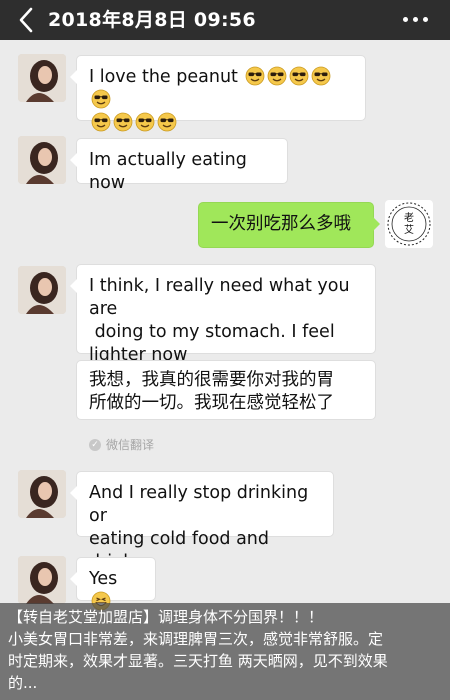 This screenshot has height=700, width=450. Describe the element at coordinates (219, 297) in the screenshot. I see `message-line: I think, I really need what you are` at that location.